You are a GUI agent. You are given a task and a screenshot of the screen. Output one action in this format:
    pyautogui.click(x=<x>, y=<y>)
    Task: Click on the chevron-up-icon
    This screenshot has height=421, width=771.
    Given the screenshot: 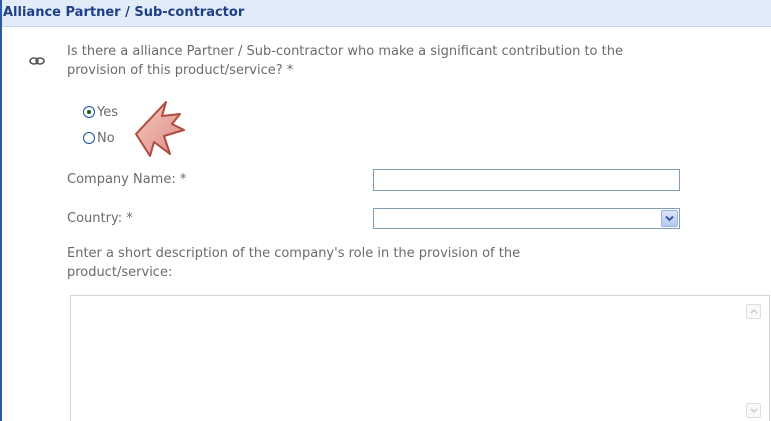 What is the action you would take?
    pyautogui.click(x=754, y=311)
    